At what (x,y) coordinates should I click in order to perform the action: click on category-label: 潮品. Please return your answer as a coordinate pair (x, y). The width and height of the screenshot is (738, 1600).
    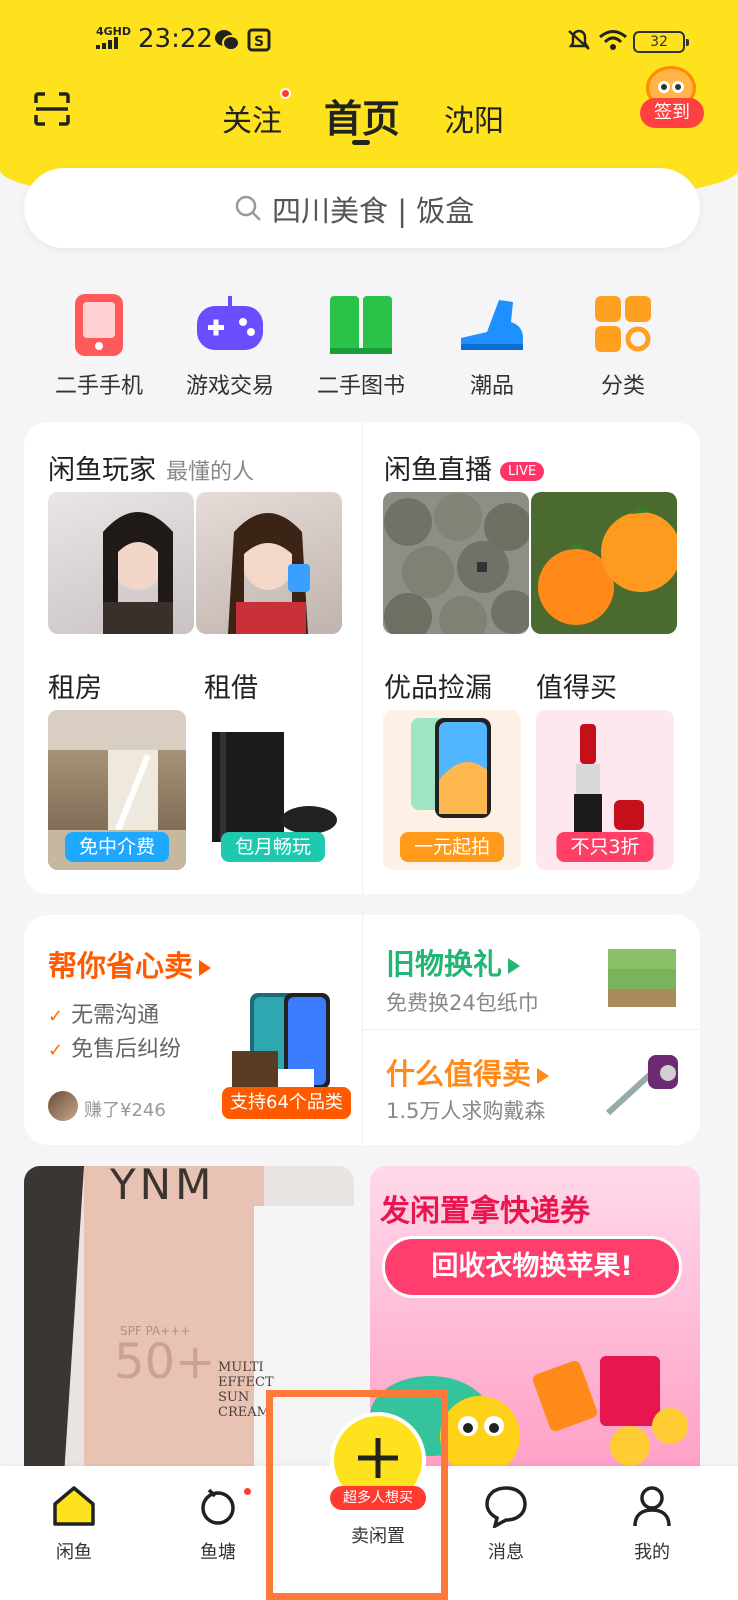
    Looking at the image, I should click on (491, 386).